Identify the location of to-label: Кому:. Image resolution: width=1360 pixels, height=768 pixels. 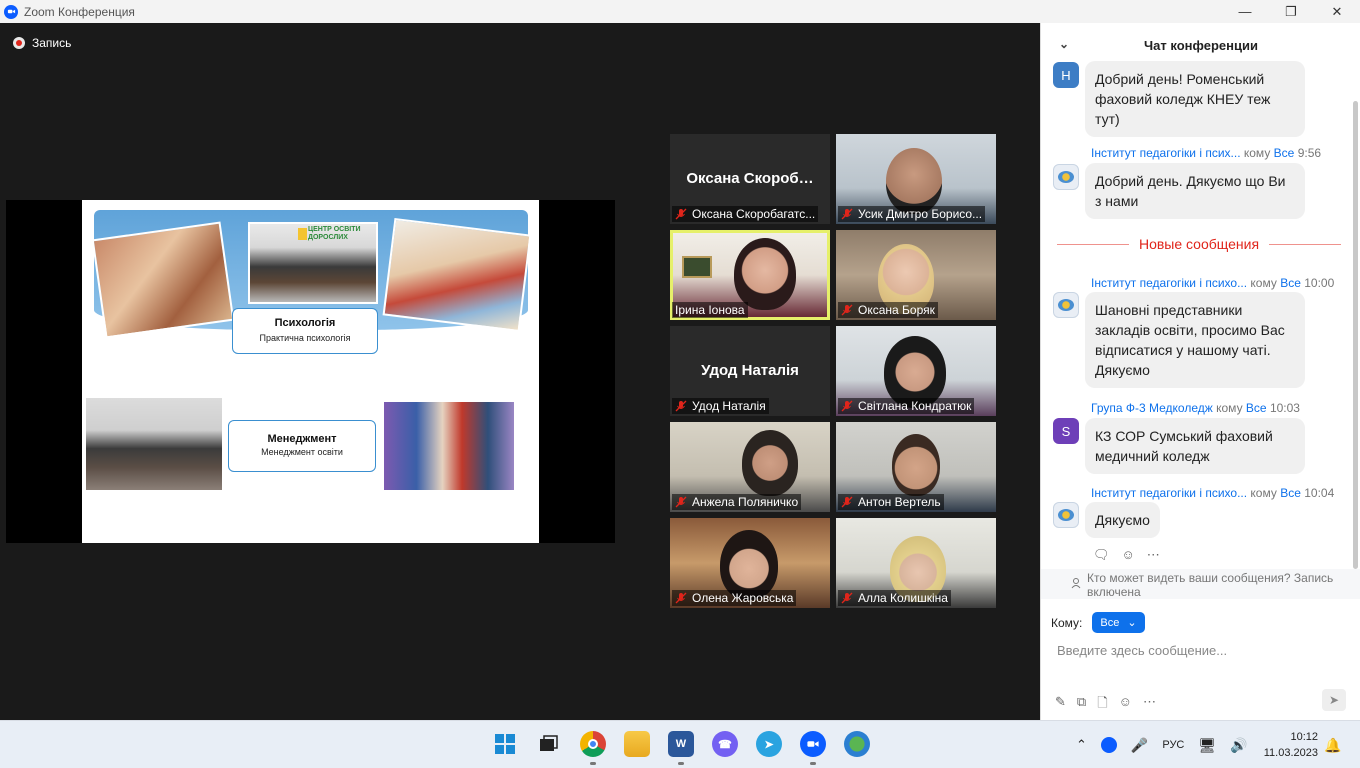
(1067, 622).